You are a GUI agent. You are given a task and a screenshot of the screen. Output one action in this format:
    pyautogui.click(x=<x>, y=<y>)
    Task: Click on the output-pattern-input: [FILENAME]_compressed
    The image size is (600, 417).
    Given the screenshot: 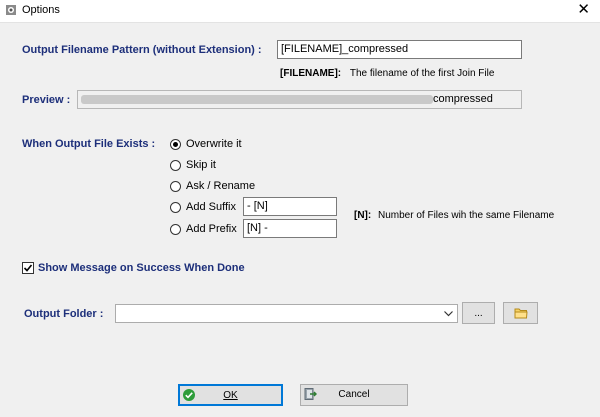 What is the action you would take?
    pyautogui.click(x=399, y=49)
    